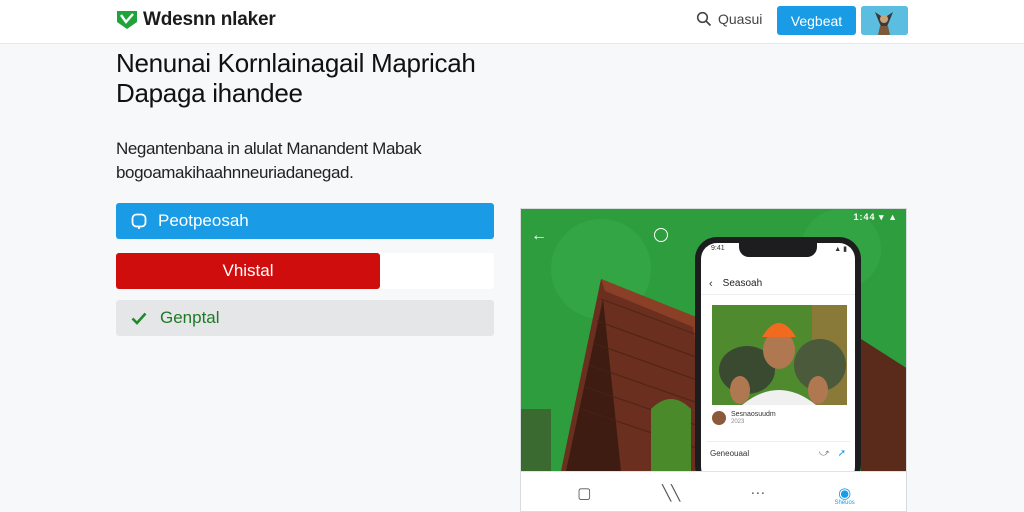 The width and height of the screenshot is (1024, 512). What do you see at coordinates (584, 493) in the screenshot?
I see `bottom-nav-home-icon: ▢` at bounding box center [584, 493].